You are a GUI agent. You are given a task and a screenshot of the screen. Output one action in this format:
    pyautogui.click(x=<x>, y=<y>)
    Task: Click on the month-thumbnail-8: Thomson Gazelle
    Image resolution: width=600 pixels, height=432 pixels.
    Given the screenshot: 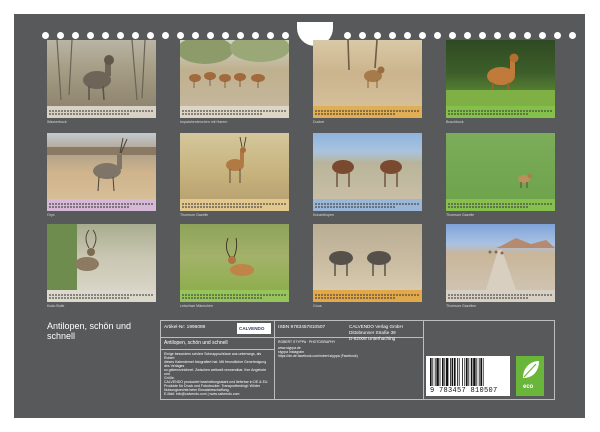 What is the action you would take?
    pyautogui.click(x=500, y=175)
    